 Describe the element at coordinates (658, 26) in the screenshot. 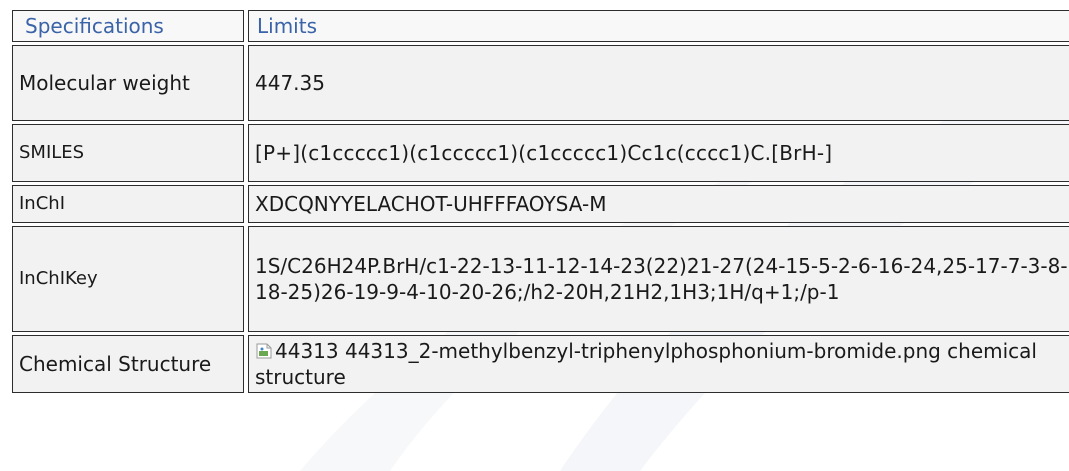

I see `header-limits: Limits` at that location.